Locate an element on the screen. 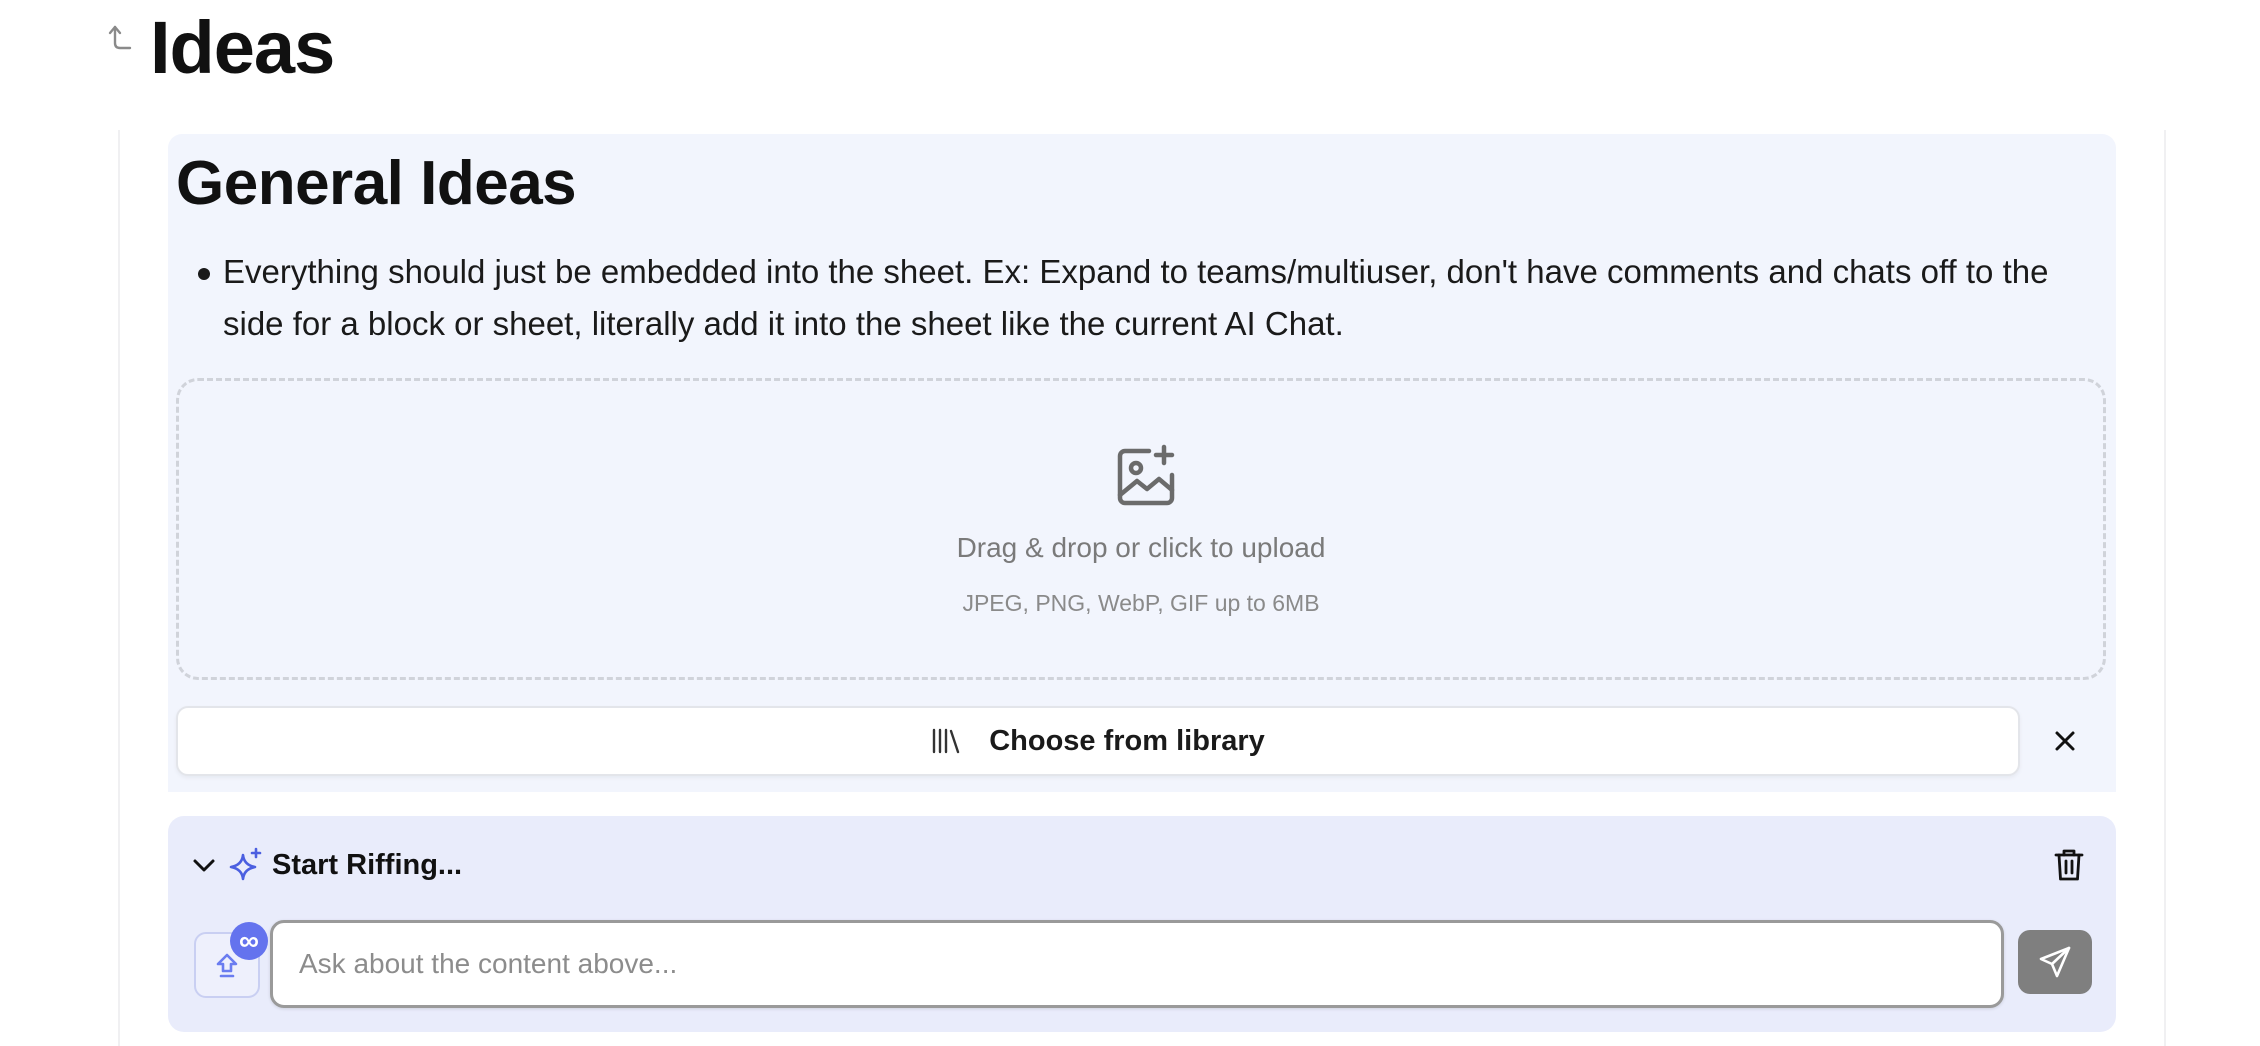 The height and width of the screenshot is (1046, 2260). library-icon is located at coordinates (946, 741).